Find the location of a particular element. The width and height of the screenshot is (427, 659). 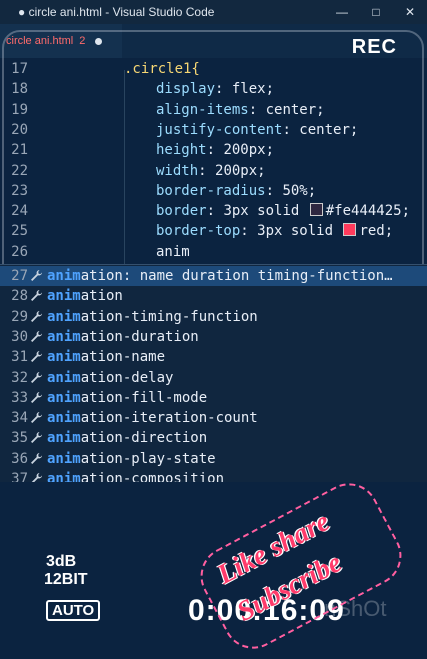

css-value: 50%; is located at coordinates (295, 190).